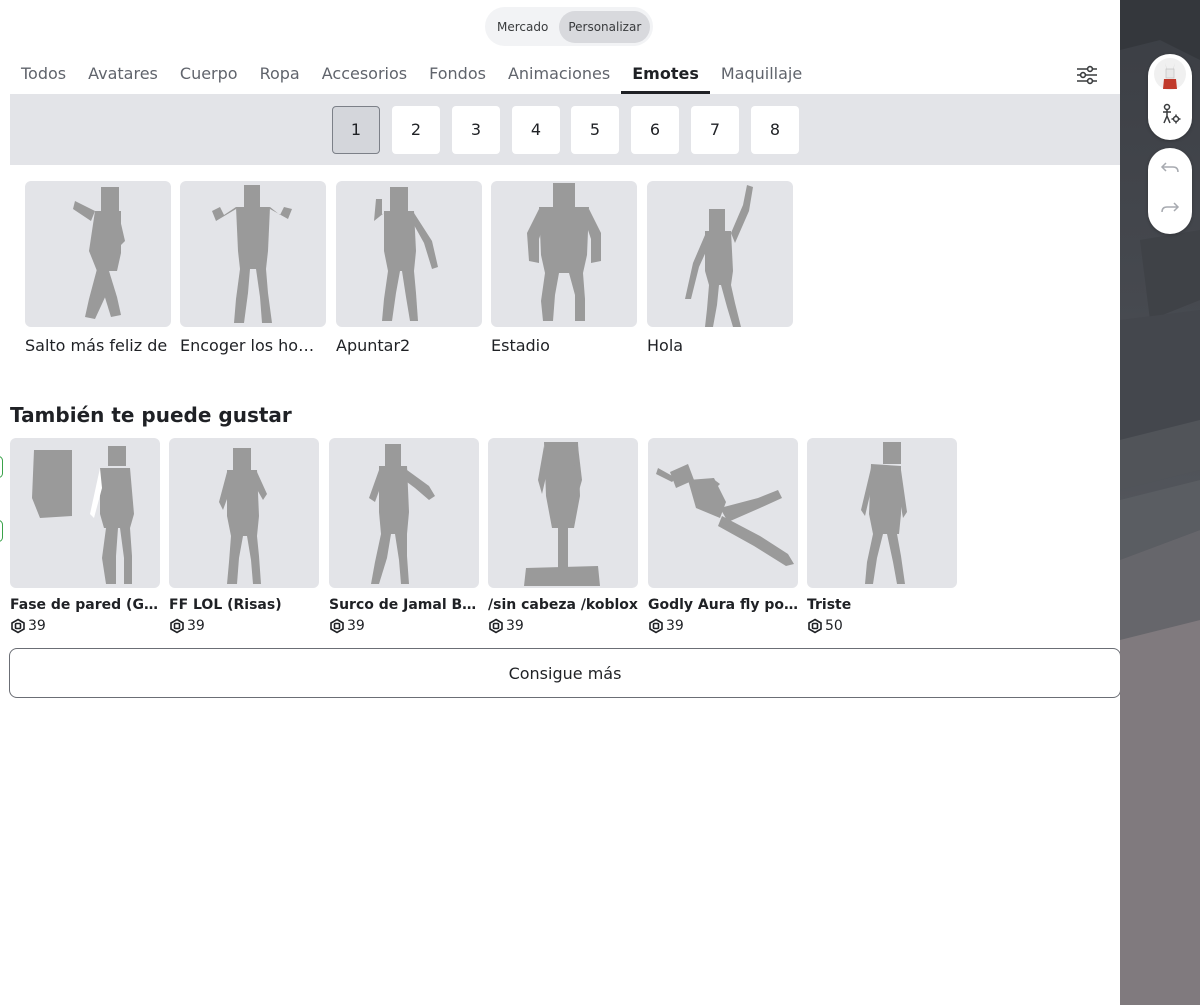  I want to click on redo-icon, so click(1170, 207).